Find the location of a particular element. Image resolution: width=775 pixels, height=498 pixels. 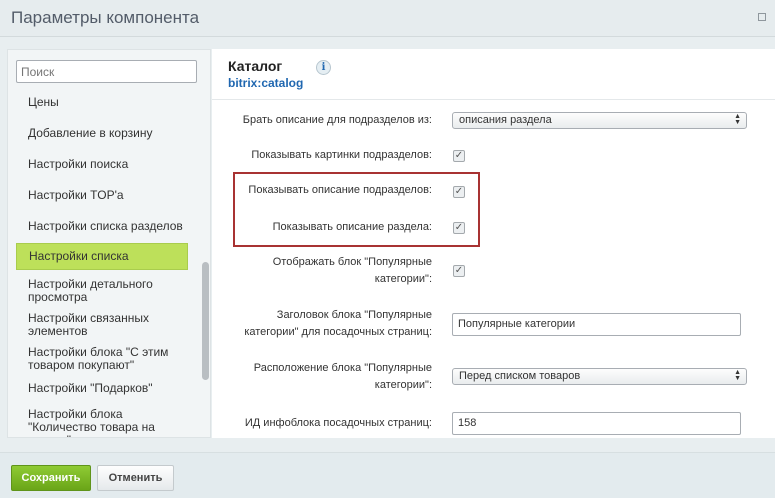

sidebar-item-detail-settings: Настройки детального просмотра is located at coordinates (102, 291).